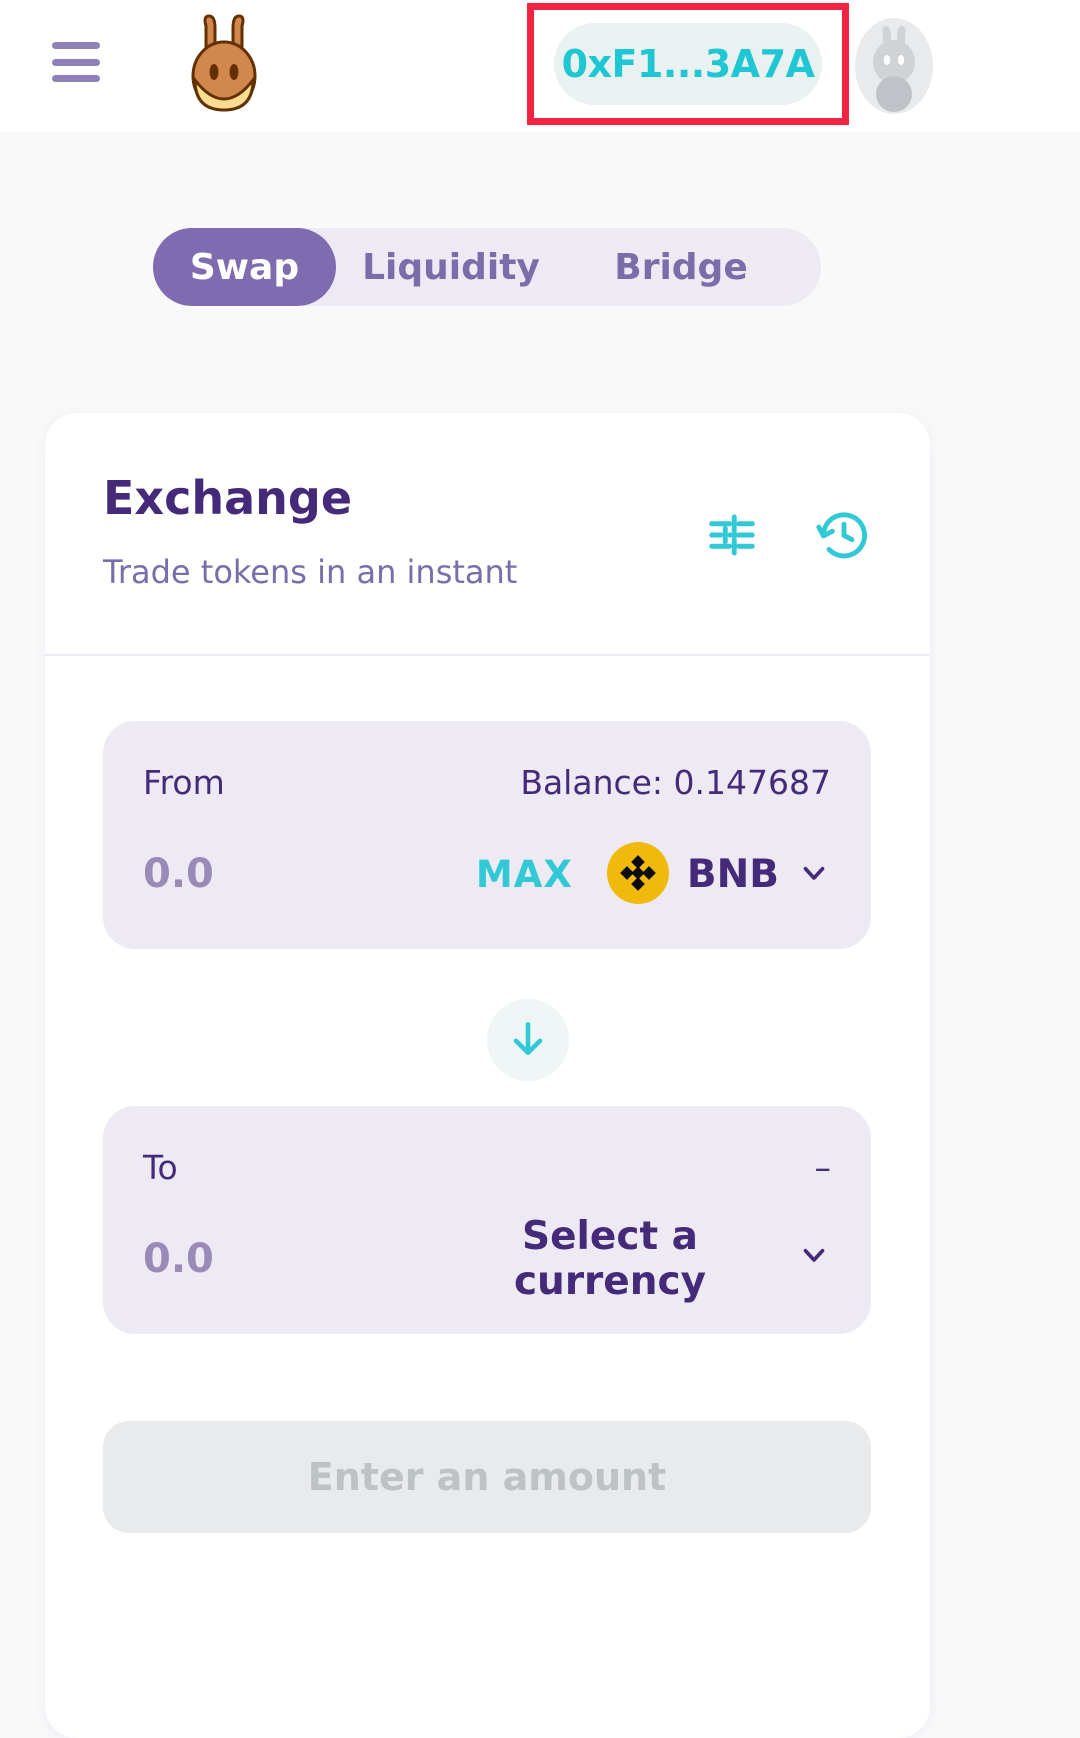  I want to click on transaction-history-clock-icon, so click(844, 535).